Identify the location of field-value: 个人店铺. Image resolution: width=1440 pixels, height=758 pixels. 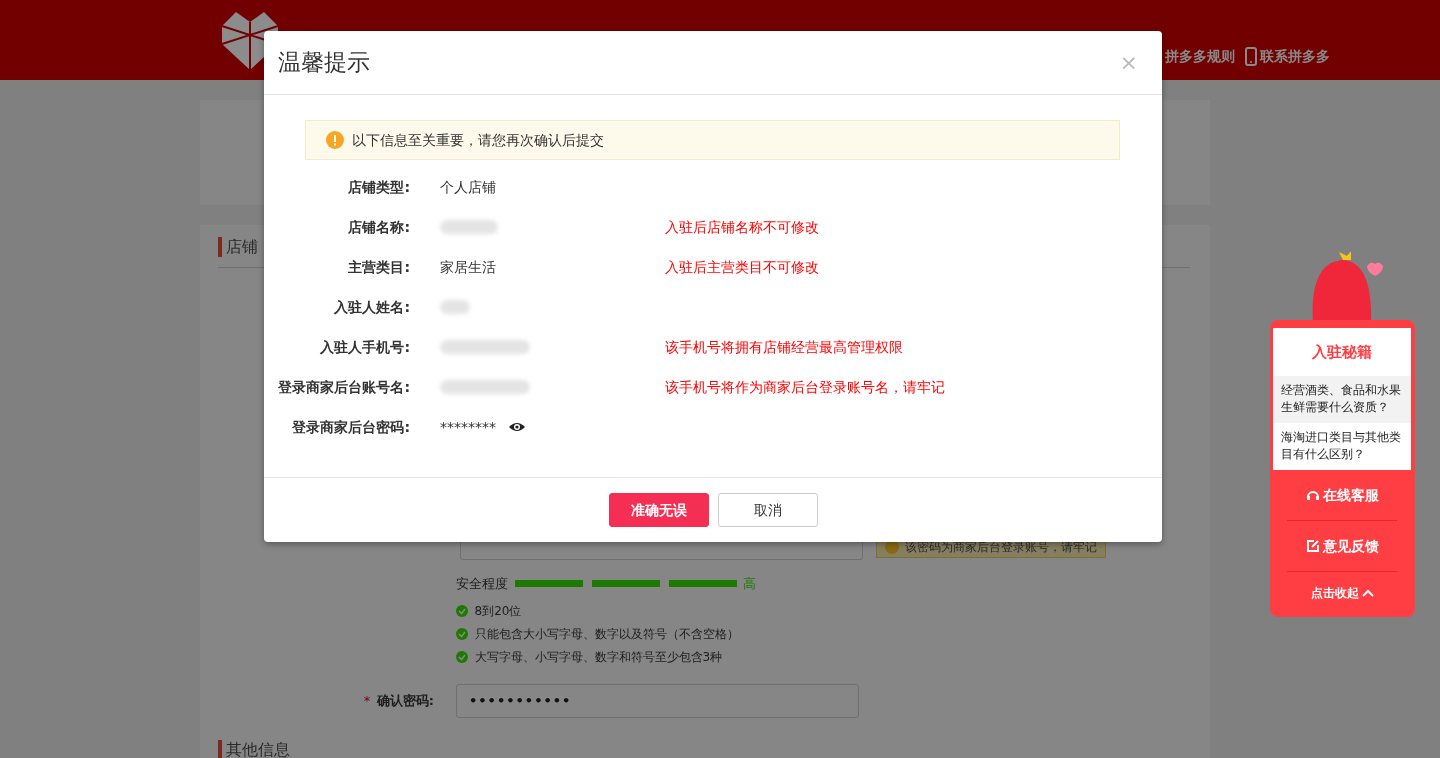
(468, 187).